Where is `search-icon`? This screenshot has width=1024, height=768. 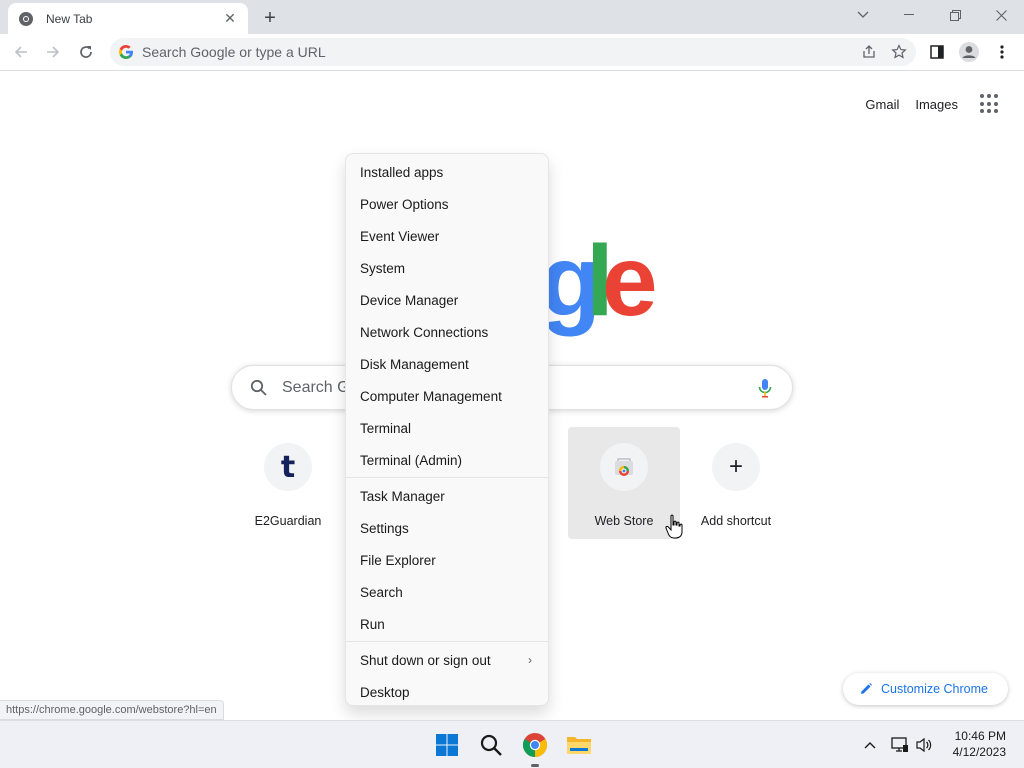 search-icon is located at coordinates (258, 387).